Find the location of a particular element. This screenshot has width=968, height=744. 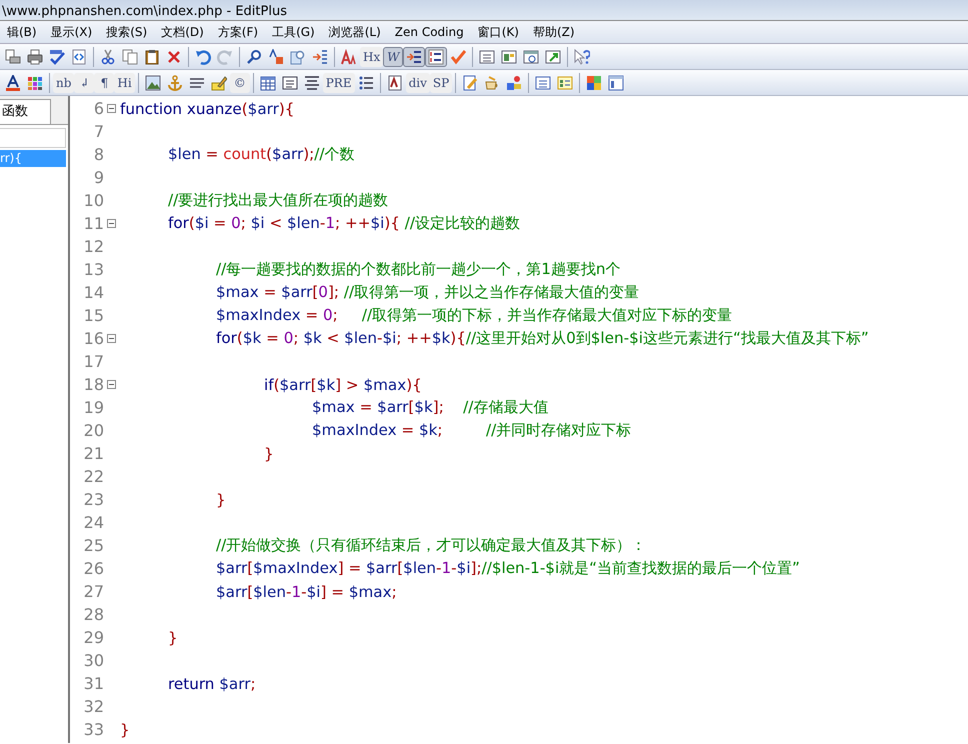

toolbar-button: nb is located at coordinates (63, 82).